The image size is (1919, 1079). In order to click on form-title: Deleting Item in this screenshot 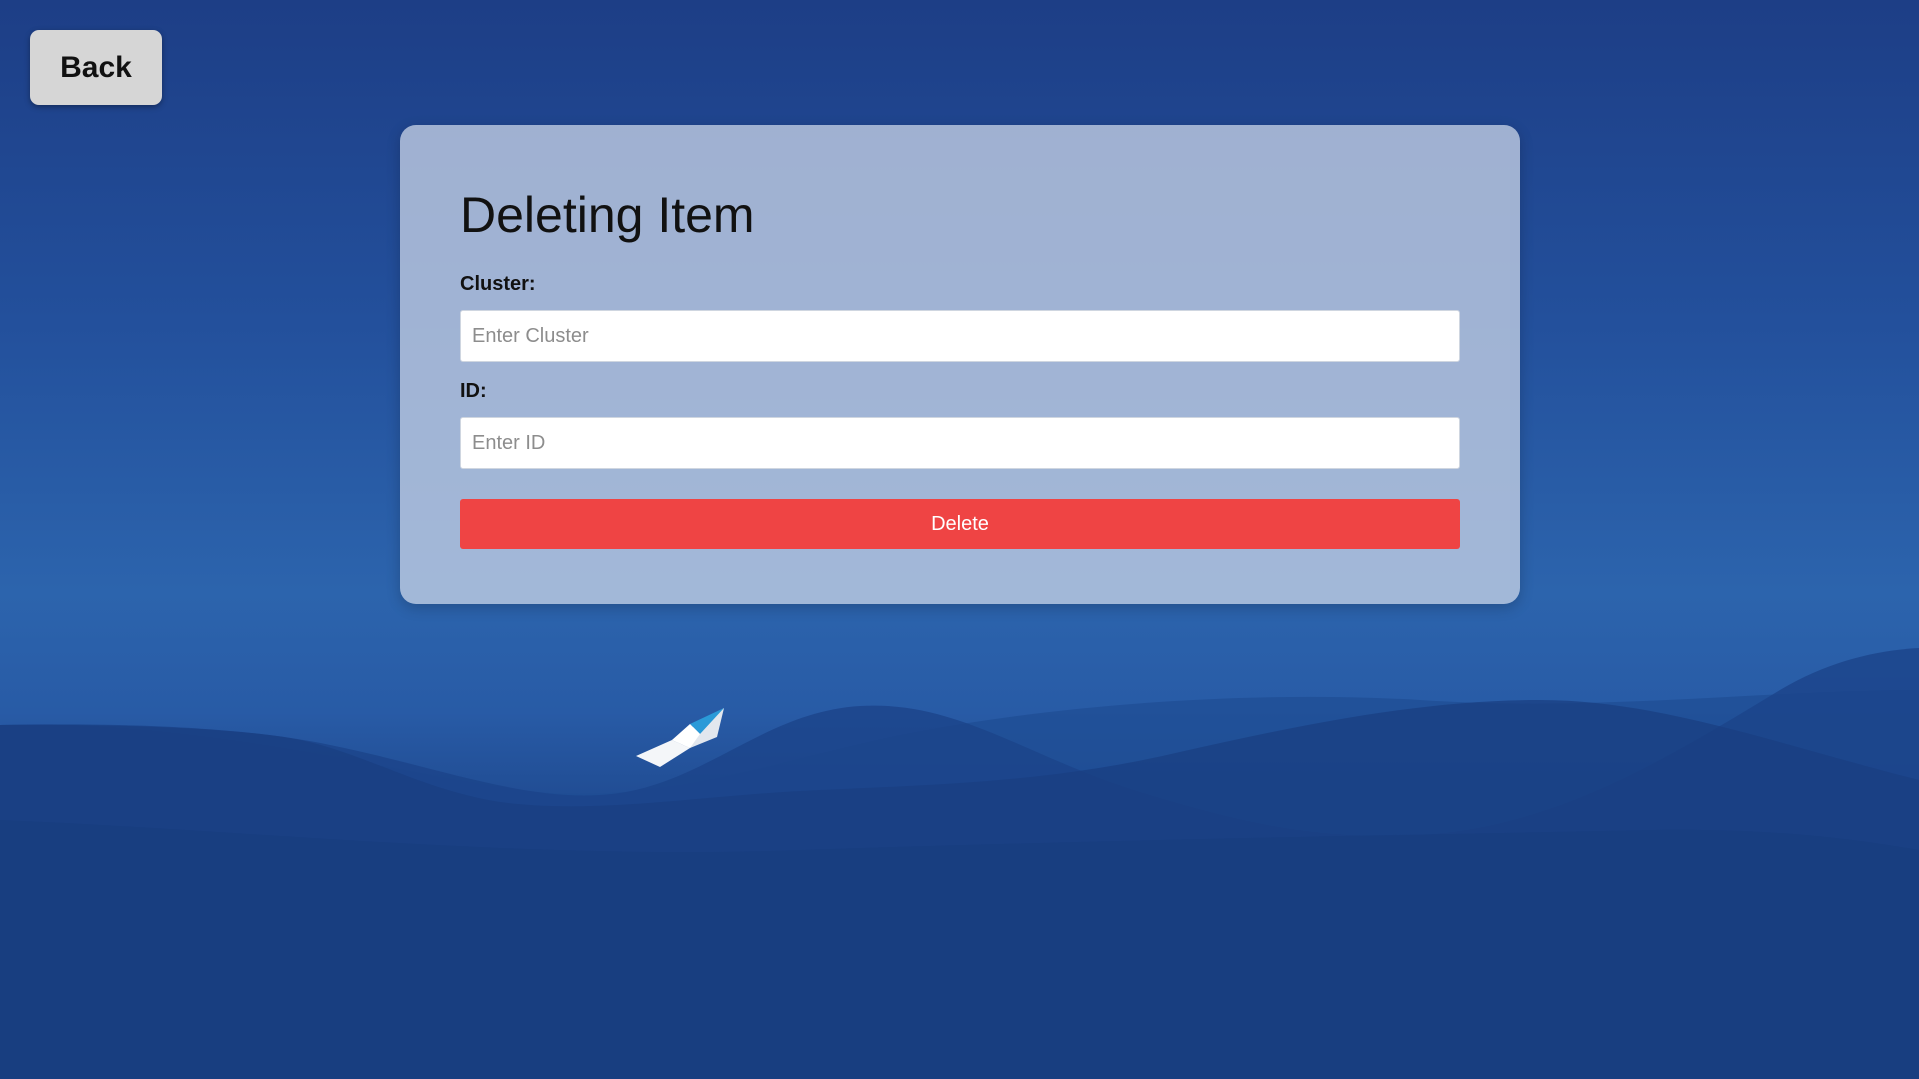, I will do `click(607, 215)`.